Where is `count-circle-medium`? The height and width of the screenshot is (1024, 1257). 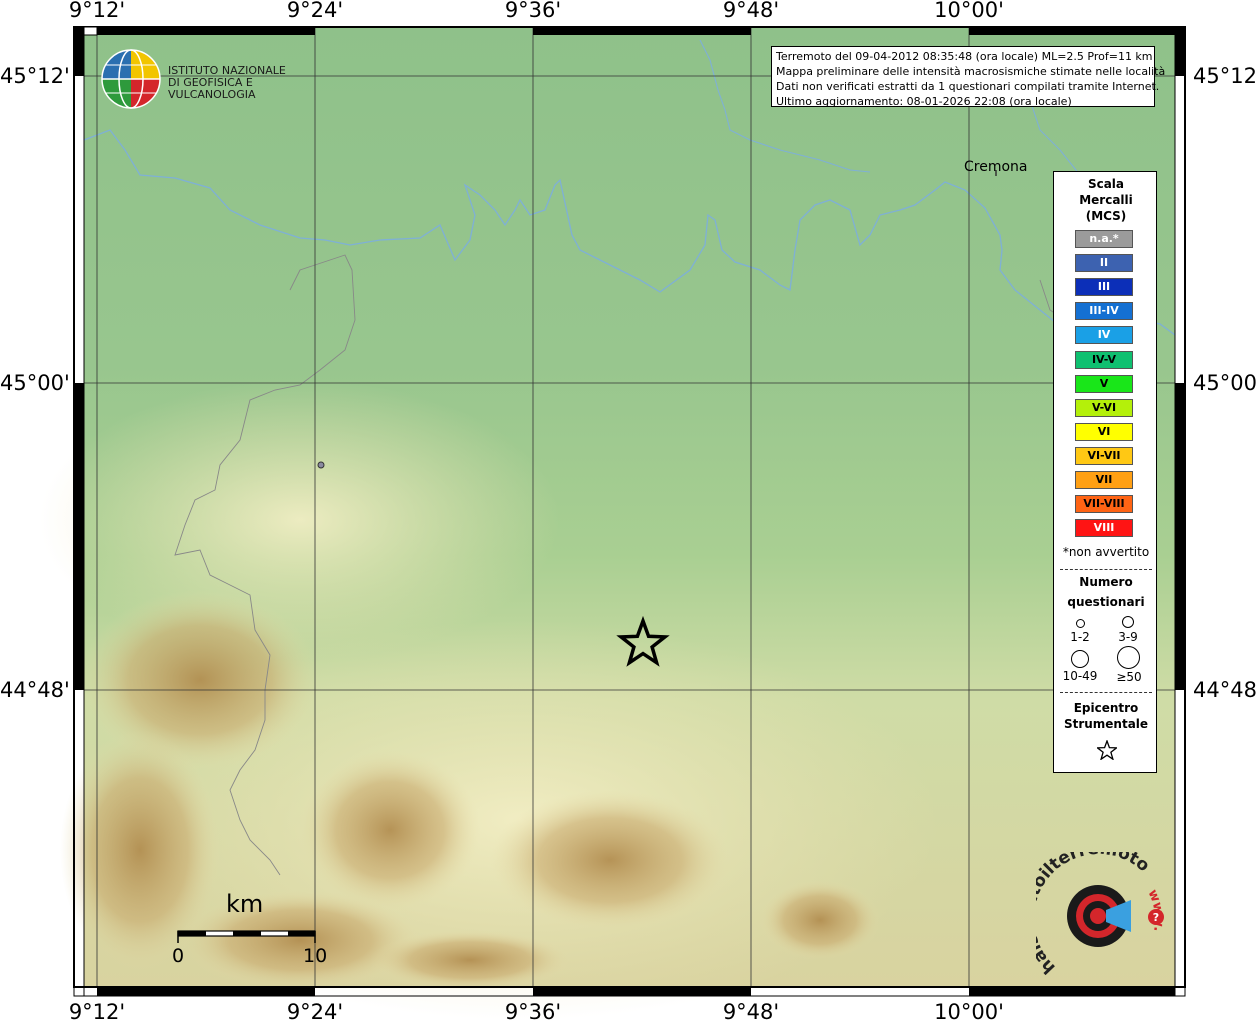 count-circle-medium is located at coordinates (1128, 622).